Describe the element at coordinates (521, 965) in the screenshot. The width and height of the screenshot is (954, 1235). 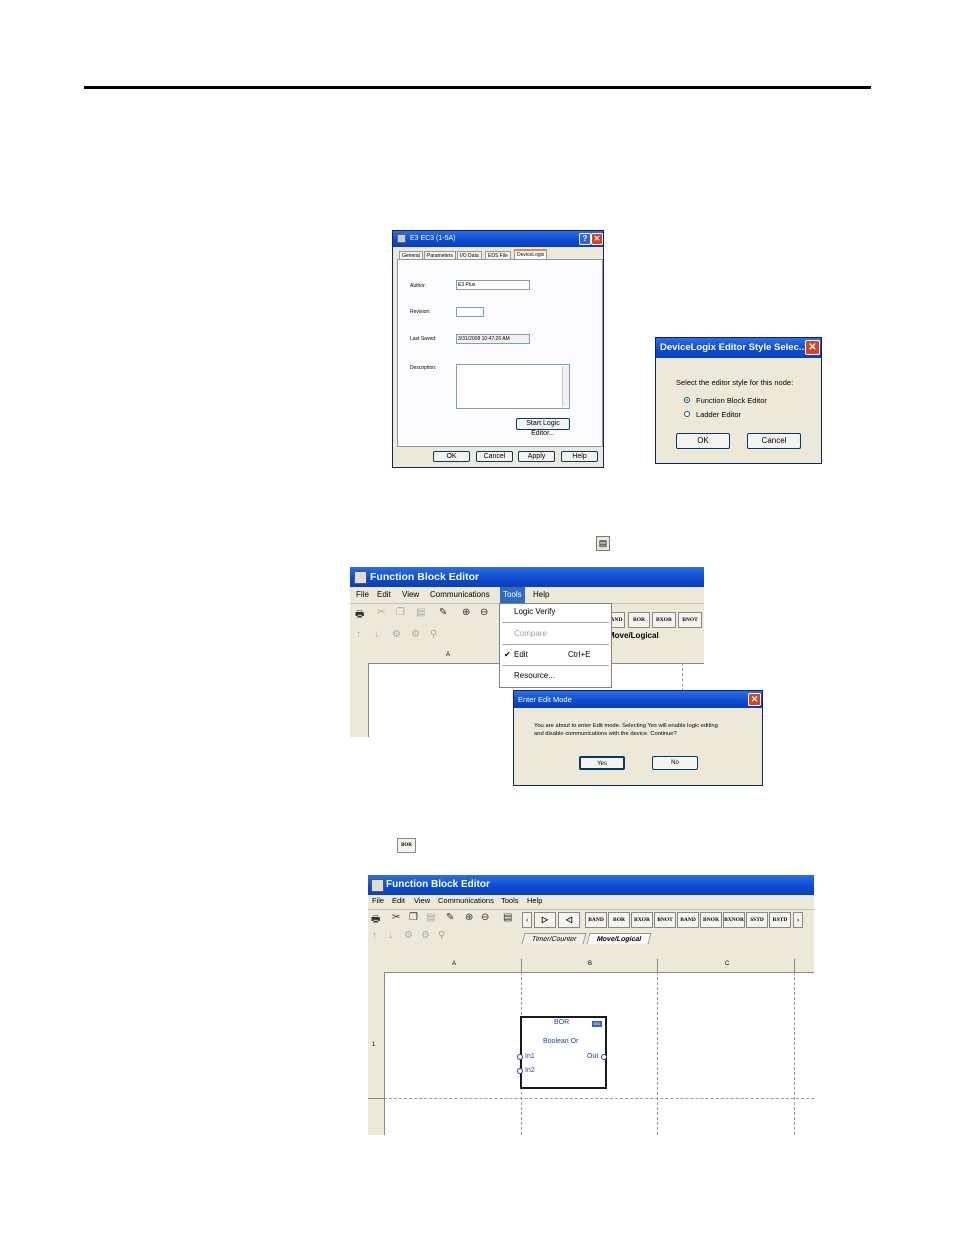
I see `column-divider` at that location.